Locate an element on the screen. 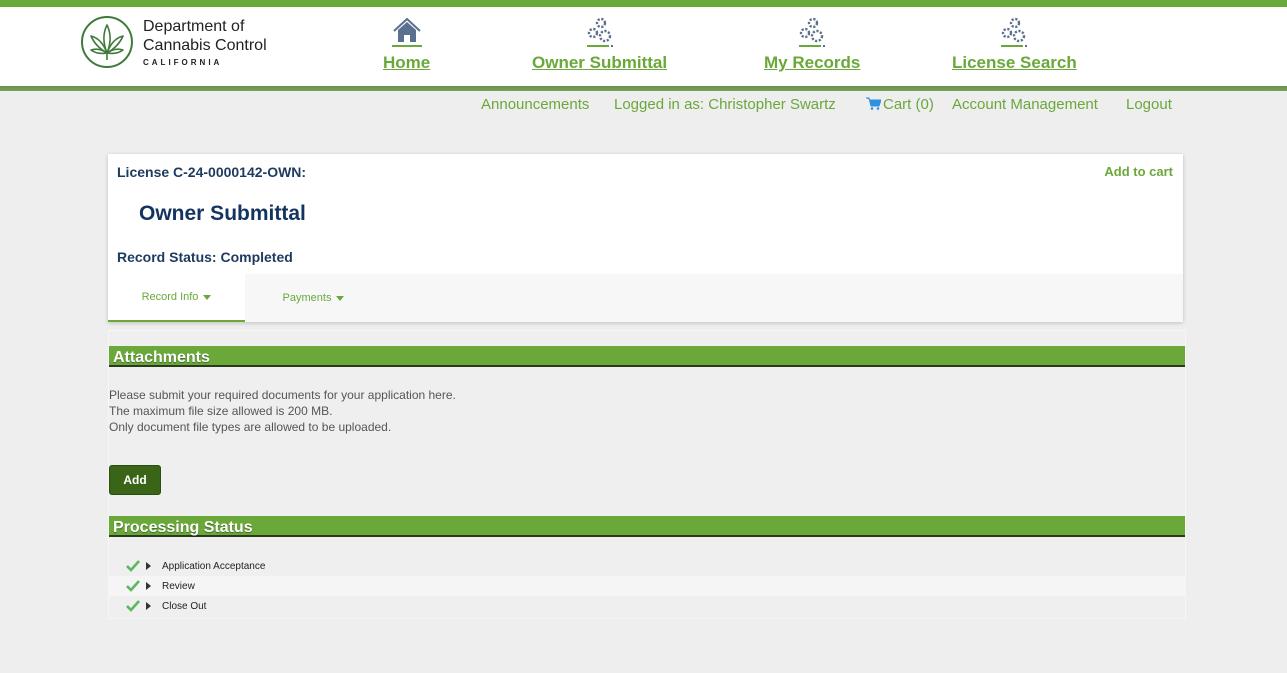 The width and height of the screenshot is (1287, 673). nav-license-search-label: License Search is located at coordinates (1014, 62).